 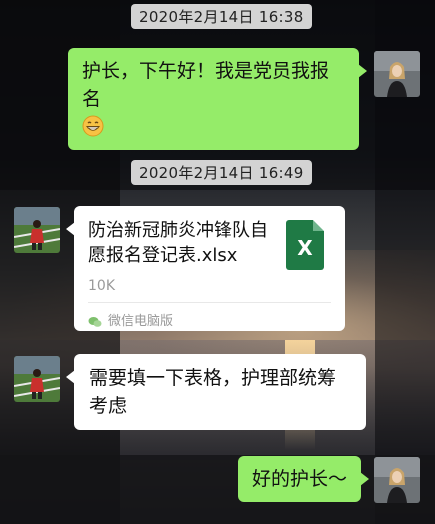 I want to click on file-source-label: 微信电脑版, so click(x=141, y=321).